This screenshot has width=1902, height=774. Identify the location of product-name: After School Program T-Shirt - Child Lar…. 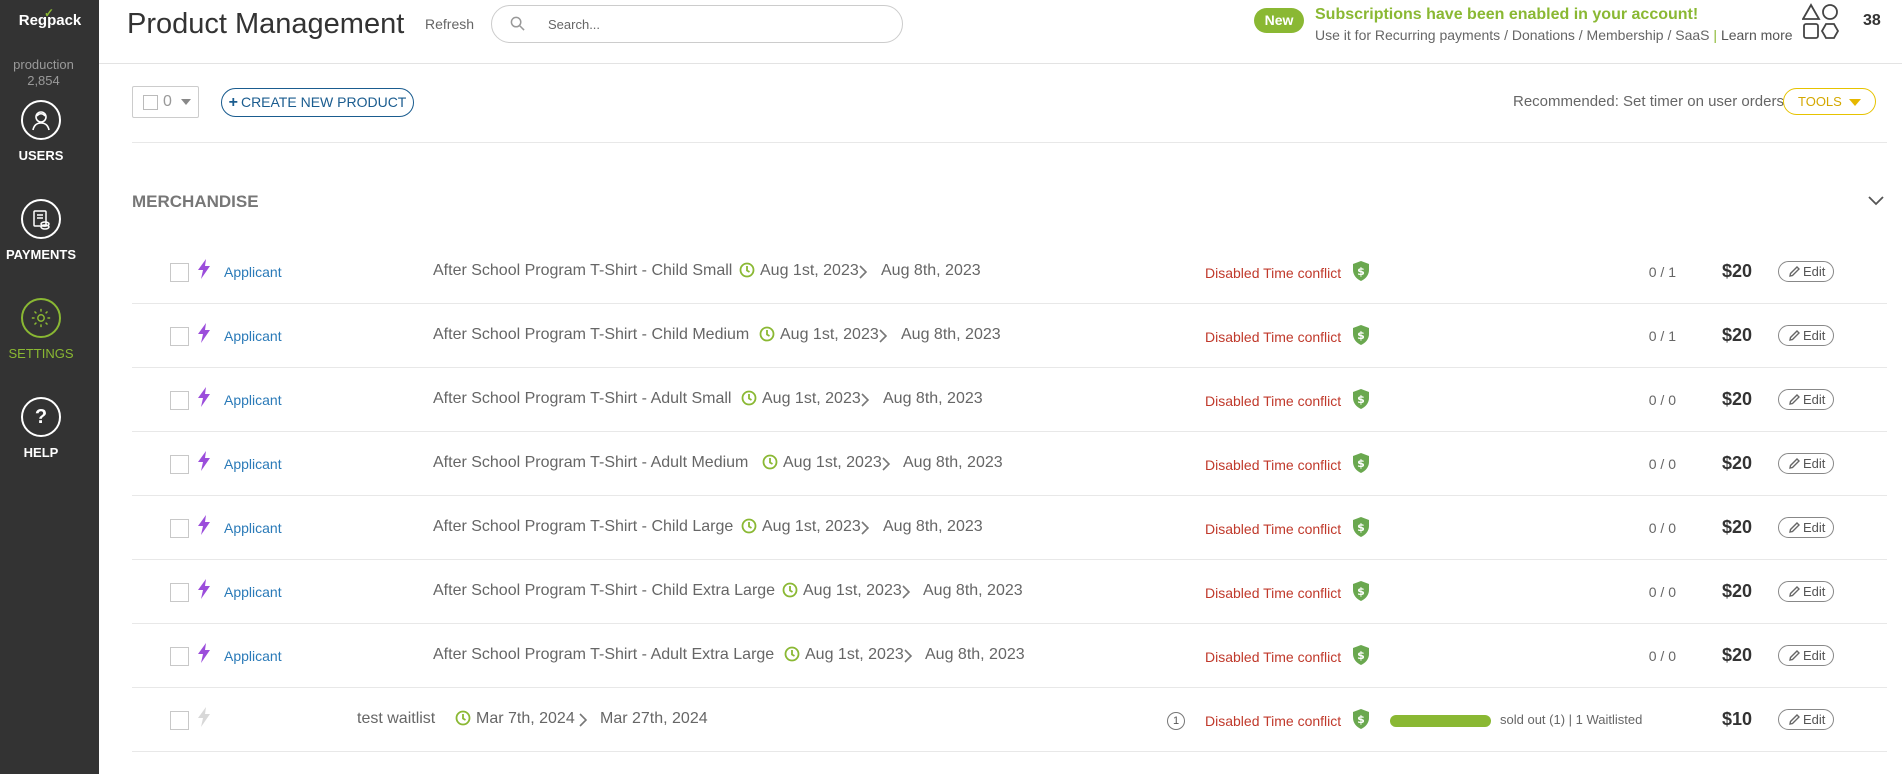
(583, 527).